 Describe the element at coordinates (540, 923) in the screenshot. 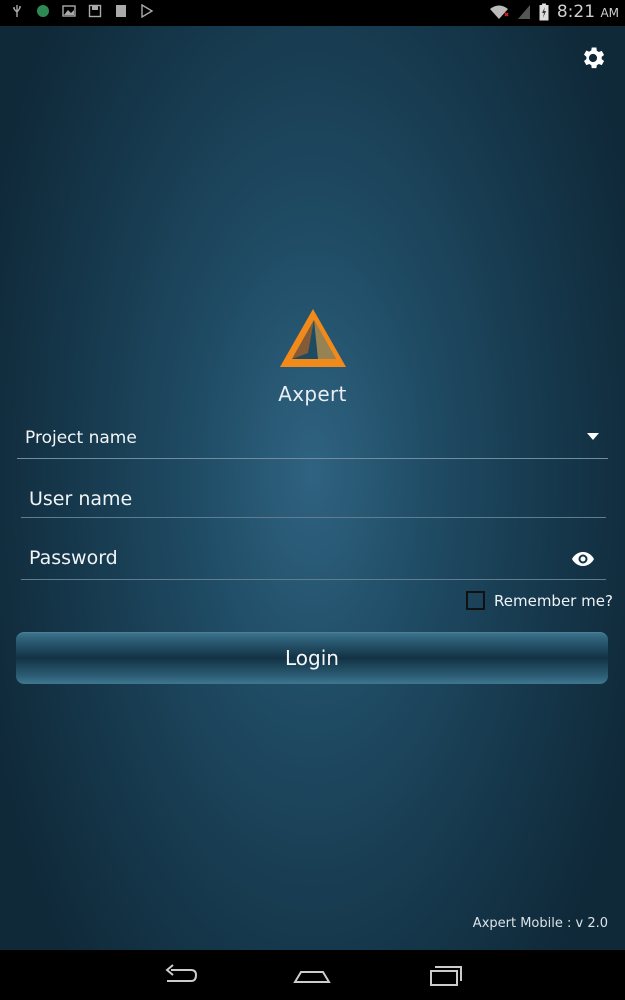

I see `version-label: Axpert Mobile : v 2.0` at that location.